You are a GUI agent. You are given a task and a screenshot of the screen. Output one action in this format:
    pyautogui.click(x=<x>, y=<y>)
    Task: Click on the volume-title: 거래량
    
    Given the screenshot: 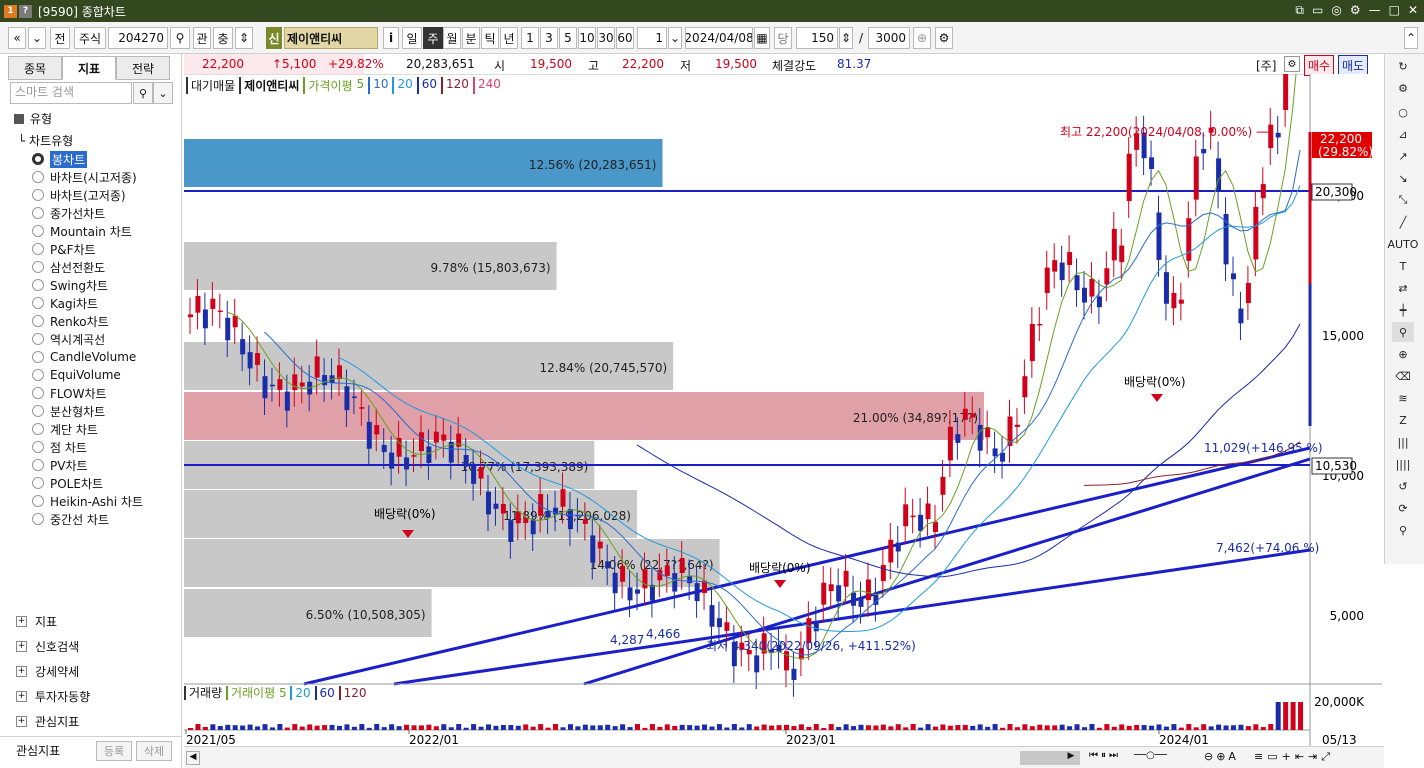 What is the action you would take?
    pyautogui.click(x=203, y=693)
    